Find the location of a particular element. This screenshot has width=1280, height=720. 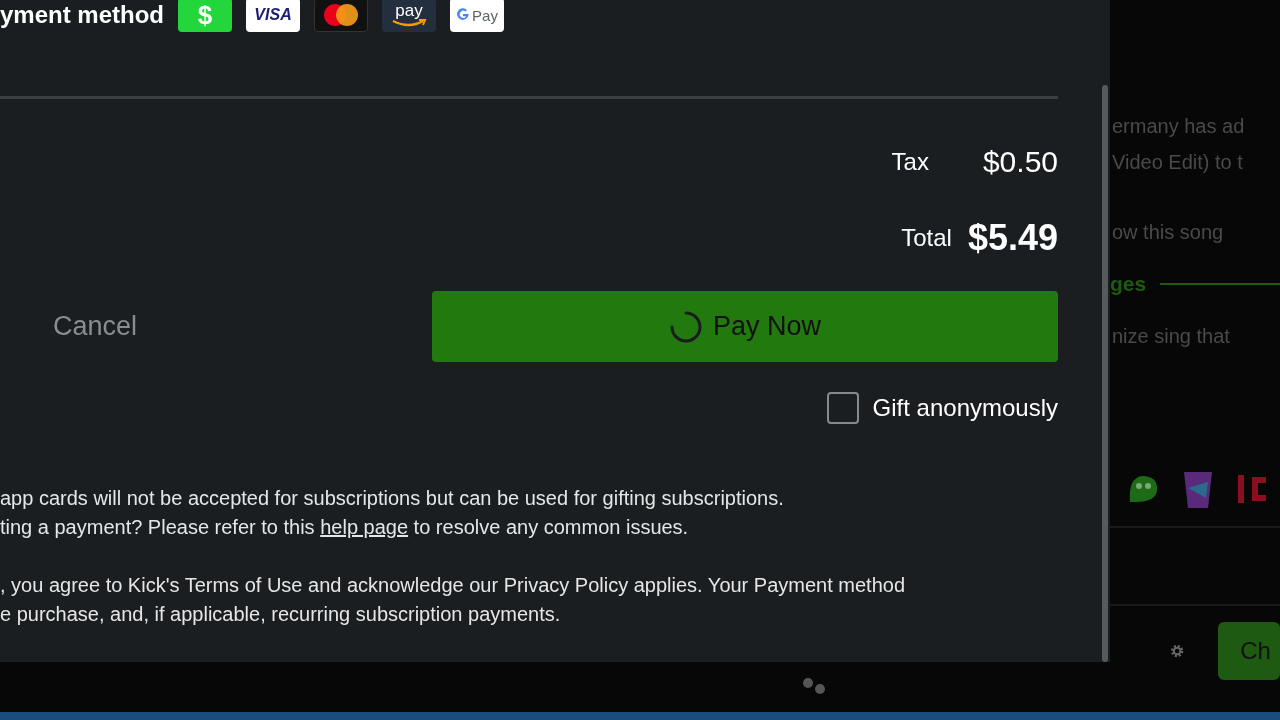

tax-amount: $0.50 is located at coordinates (1020, 162).